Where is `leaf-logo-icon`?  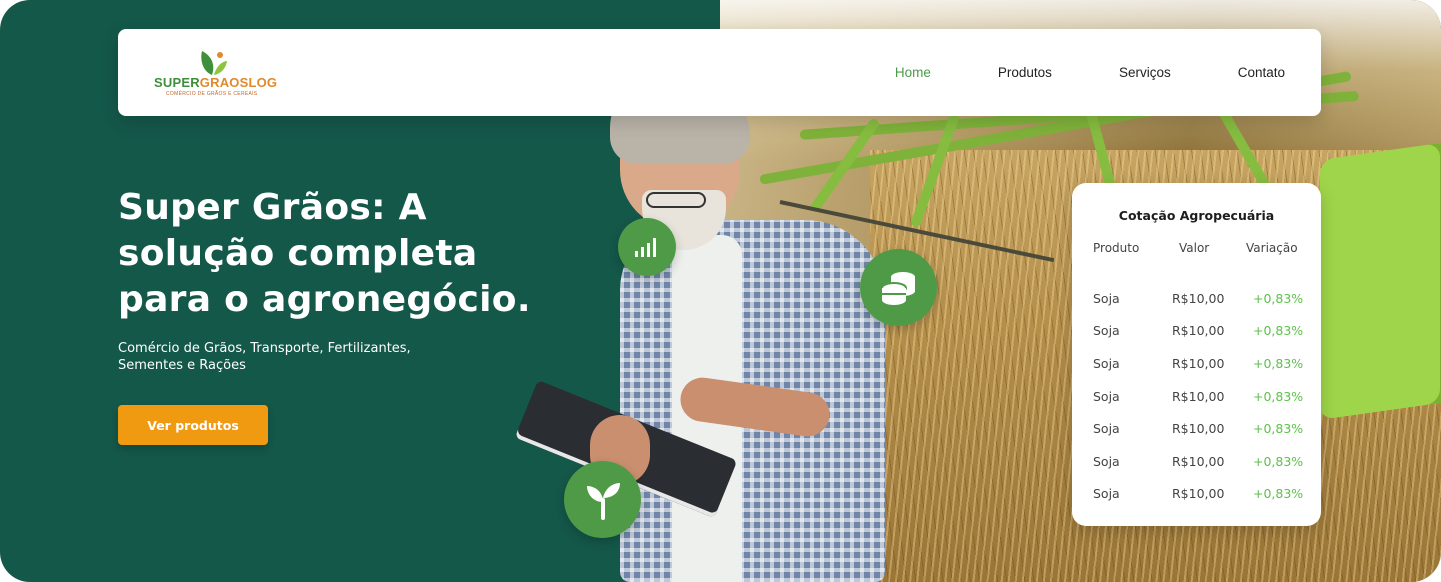
leaf-logo-icon is located at coordinates (214, 63).